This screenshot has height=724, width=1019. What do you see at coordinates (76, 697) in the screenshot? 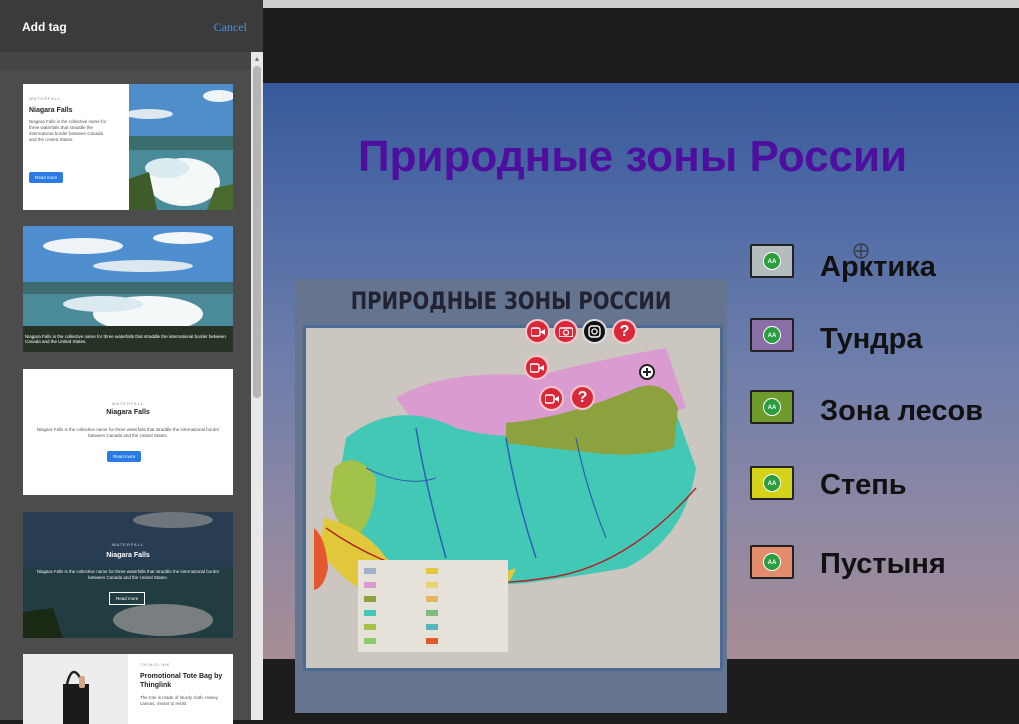
I see `tote-bag-icon` at bounding box center [76, 697].